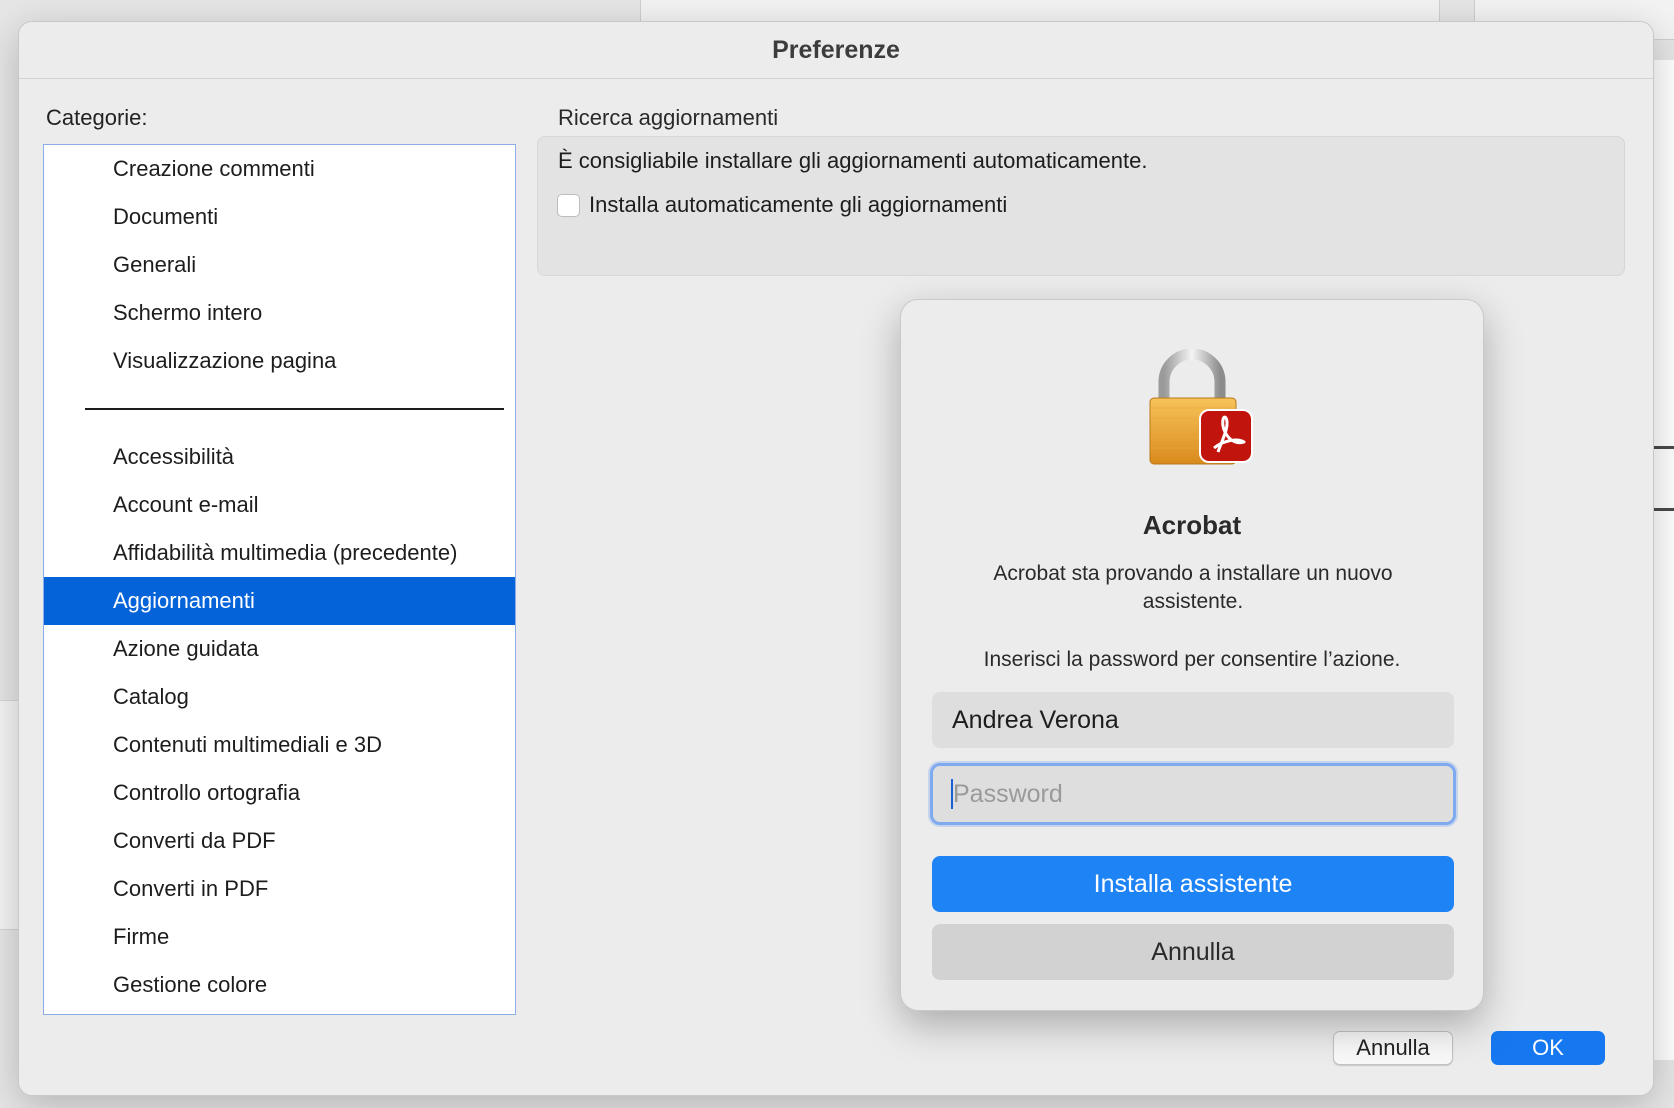 This screenshot has height=1108, width=1674. Describe the element at coordinates (279, 265) in the screenshot. I see `category-item: Generali` at that location.